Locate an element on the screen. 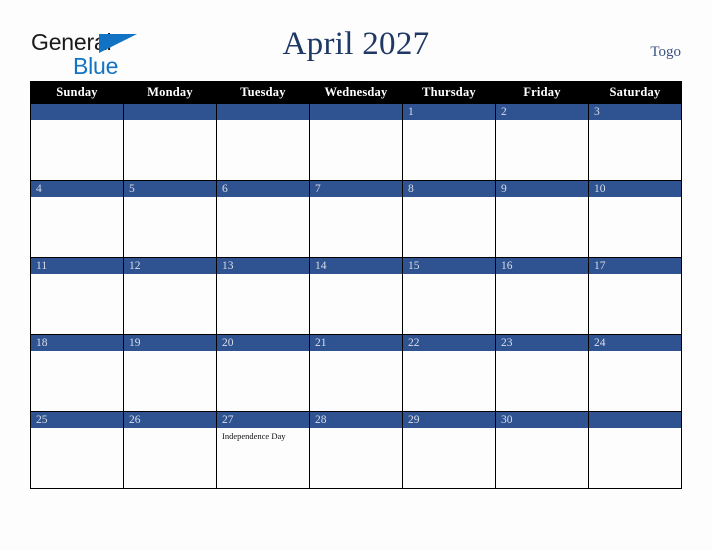 The height and width of the screenshot is (550, 712). day-number: 11 is located at coordinates (77, 266).